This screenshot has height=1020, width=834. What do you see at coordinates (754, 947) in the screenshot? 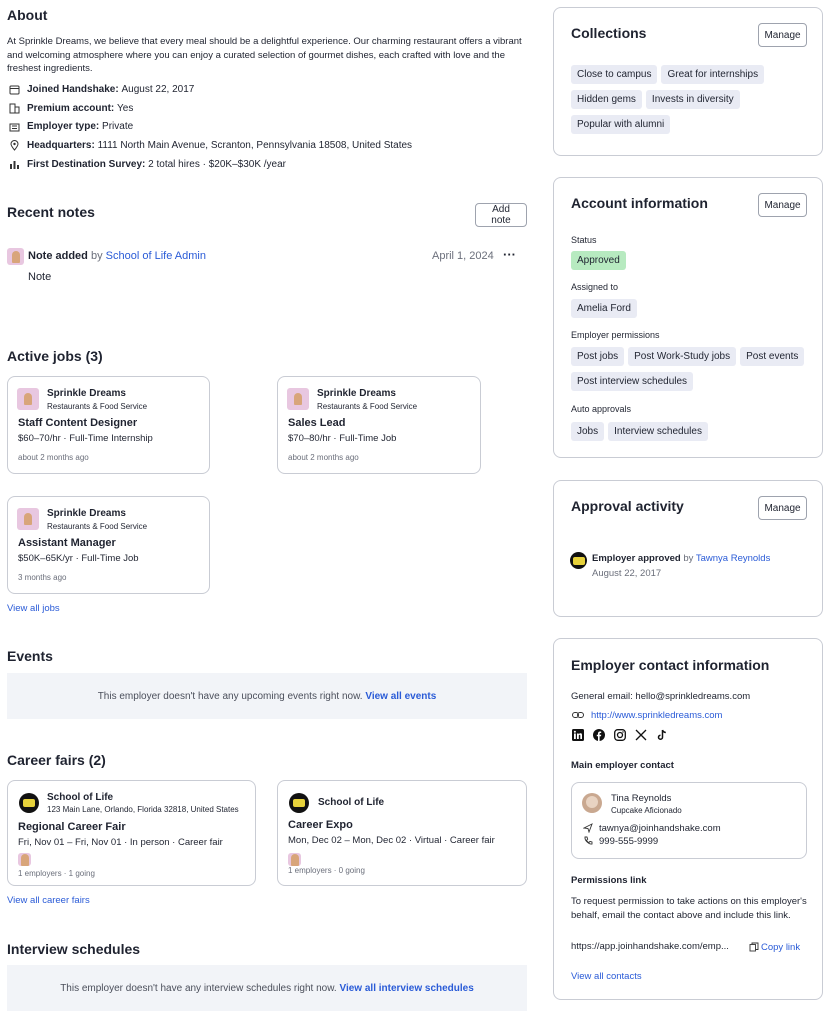
I see `copy-icon` at bounding box center [754, 947].